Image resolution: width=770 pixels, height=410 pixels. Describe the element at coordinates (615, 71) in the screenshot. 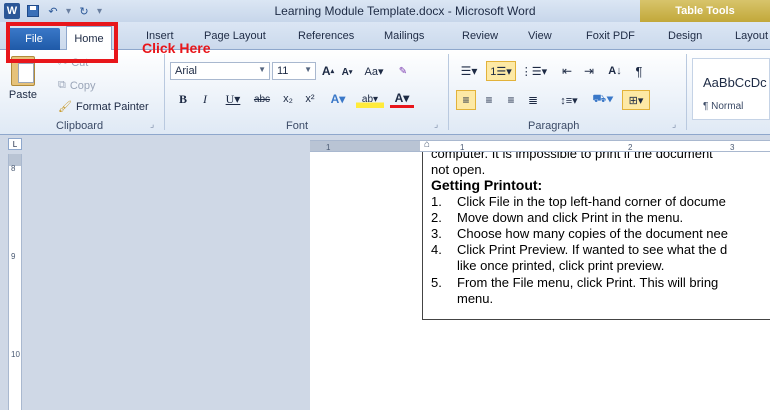

I see `sort-icon: A↓` at that location.